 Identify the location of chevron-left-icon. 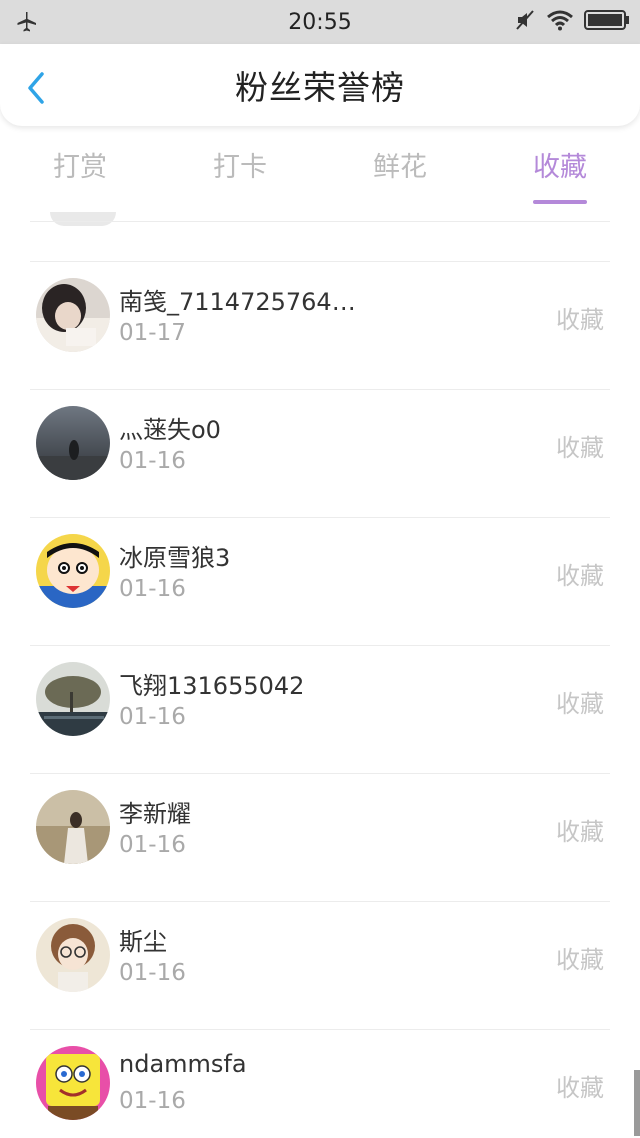
(36, 88).